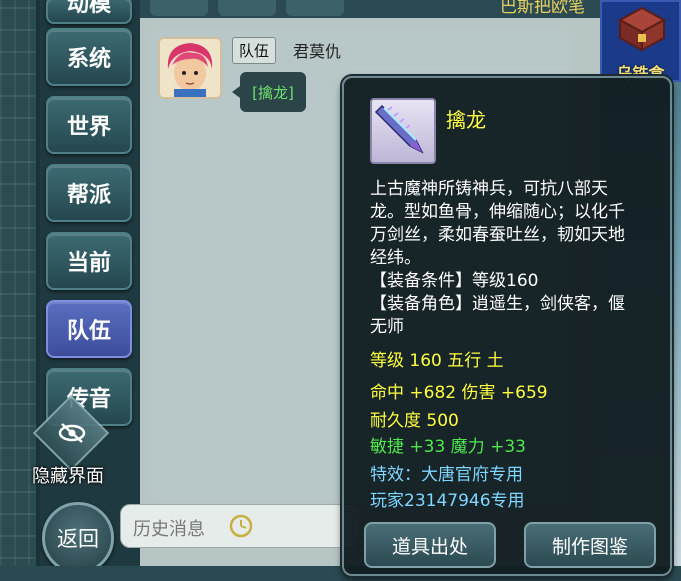 This screenshot has width=681, height=581. I want to click on treasure-box-button: 乌铁盒, so click(640, 41).